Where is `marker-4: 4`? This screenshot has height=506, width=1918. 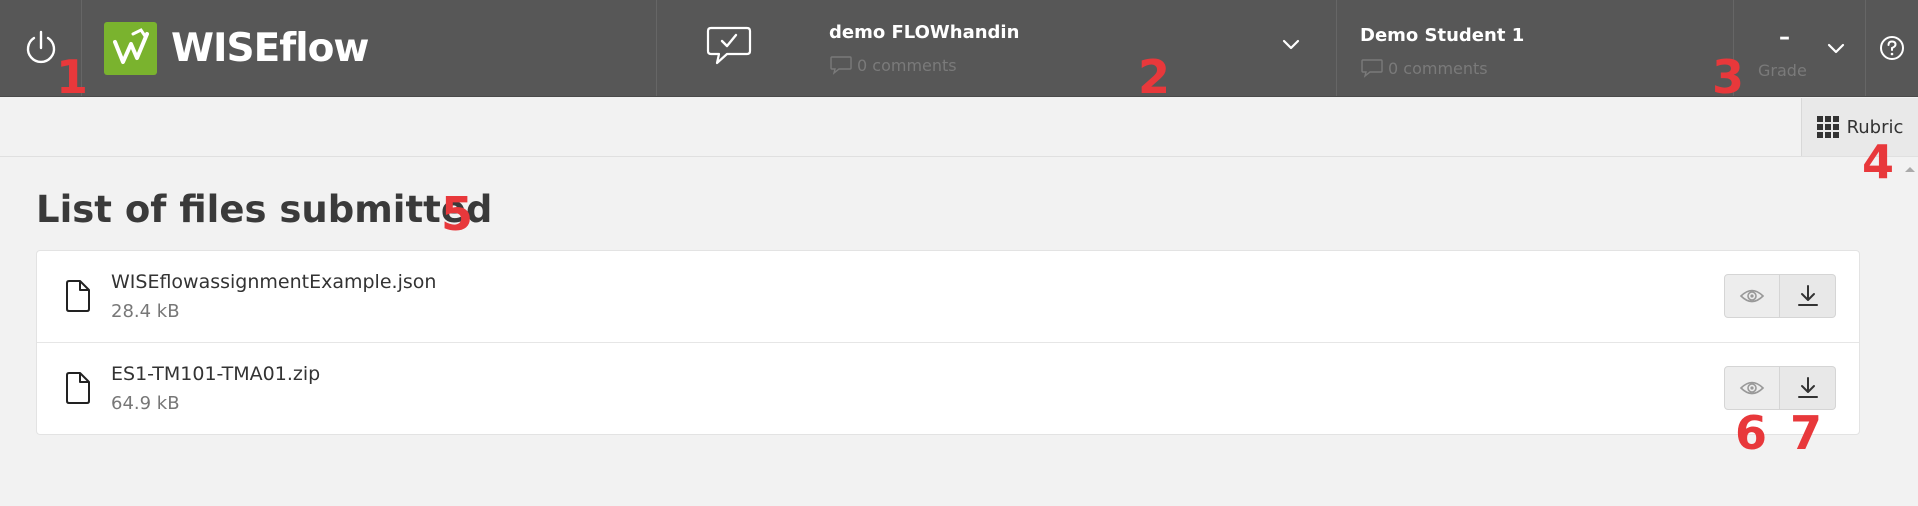
marker-4: 4 is located at coordinates (1878, 162).